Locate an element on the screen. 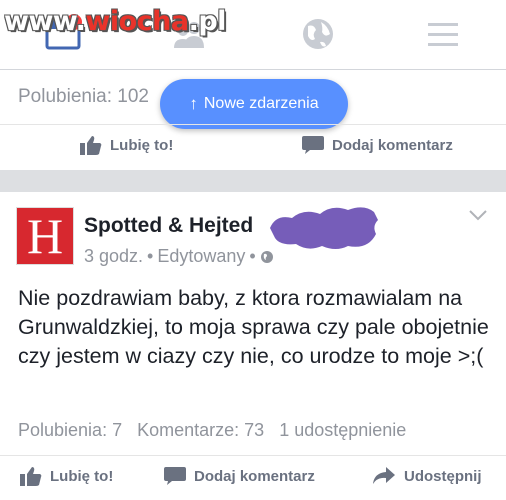  post1-like-button: Lubię to! is located at coordinates (126, 145).